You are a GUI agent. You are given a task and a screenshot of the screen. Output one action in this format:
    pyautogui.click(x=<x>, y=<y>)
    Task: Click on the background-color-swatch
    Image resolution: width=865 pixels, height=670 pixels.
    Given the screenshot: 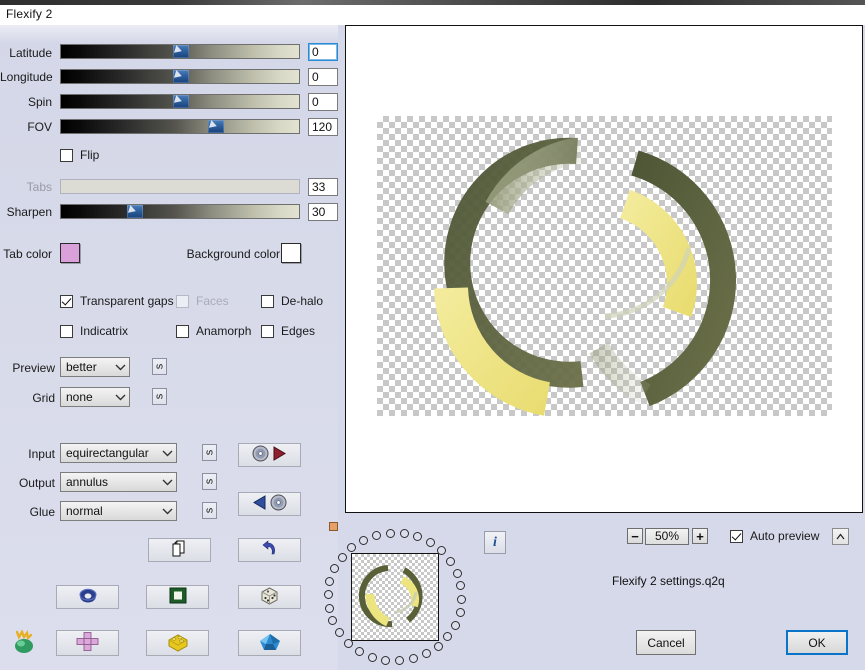 What is the action you would take?
    pyautogui.click(x=291, y=253)
    